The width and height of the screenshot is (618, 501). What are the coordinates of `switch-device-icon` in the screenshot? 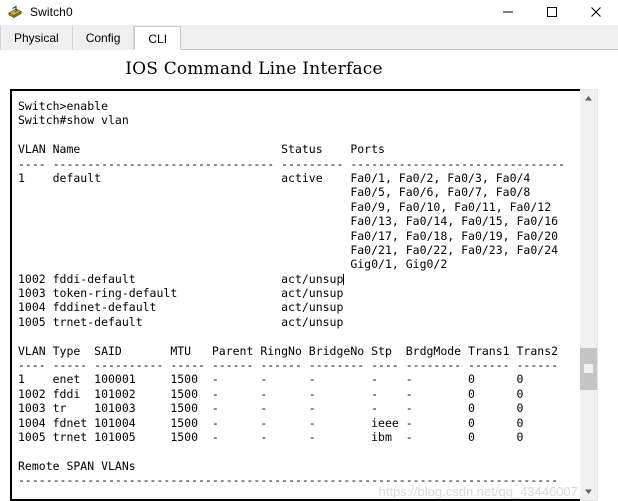 It's located at (15, 12).